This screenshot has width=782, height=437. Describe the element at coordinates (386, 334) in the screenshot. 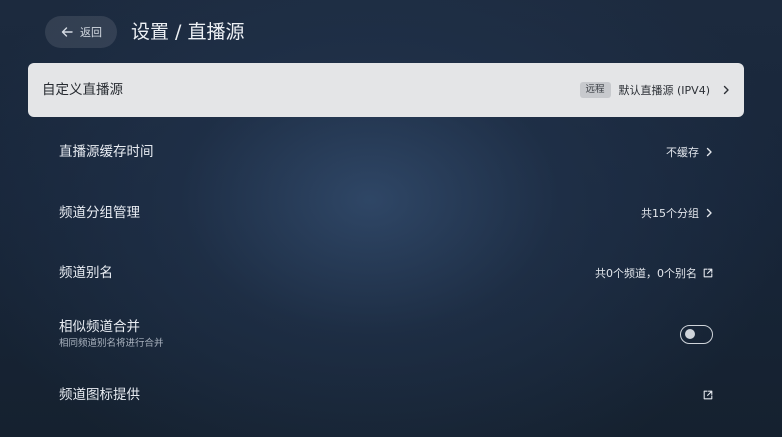

I see `row-merge-similar-channels: 相似频道合并 相同频道别名将进行合并` at that location.